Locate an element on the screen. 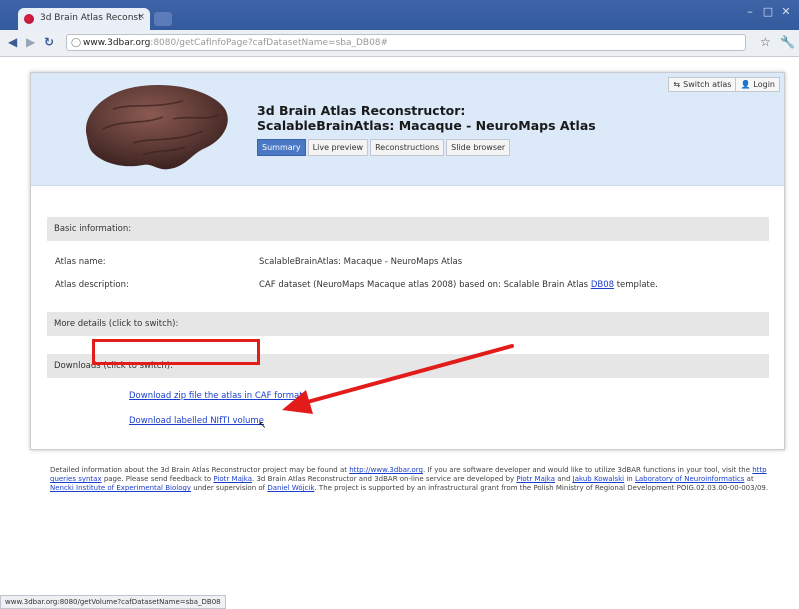  footer-link-piotr-majka-1: Piotr Majka is located at coordinates (232, 479).